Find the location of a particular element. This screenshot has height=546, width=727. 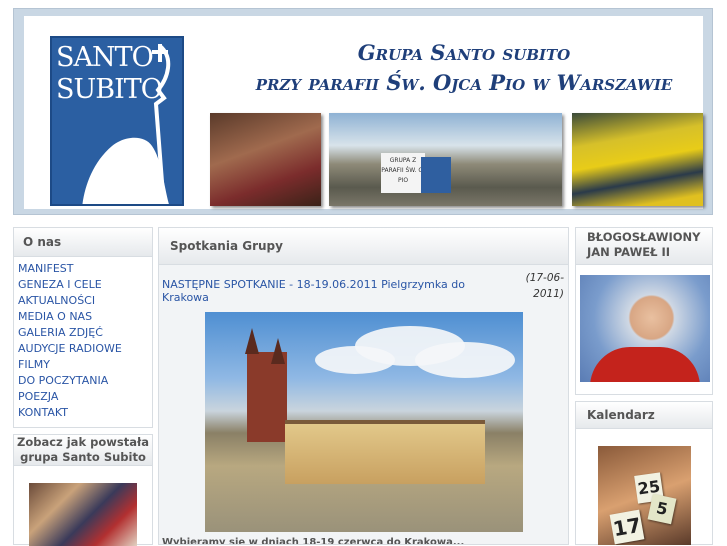

menu-item-do-poczytania: DO POCZYTANIA is located at coordinates (85, 381).